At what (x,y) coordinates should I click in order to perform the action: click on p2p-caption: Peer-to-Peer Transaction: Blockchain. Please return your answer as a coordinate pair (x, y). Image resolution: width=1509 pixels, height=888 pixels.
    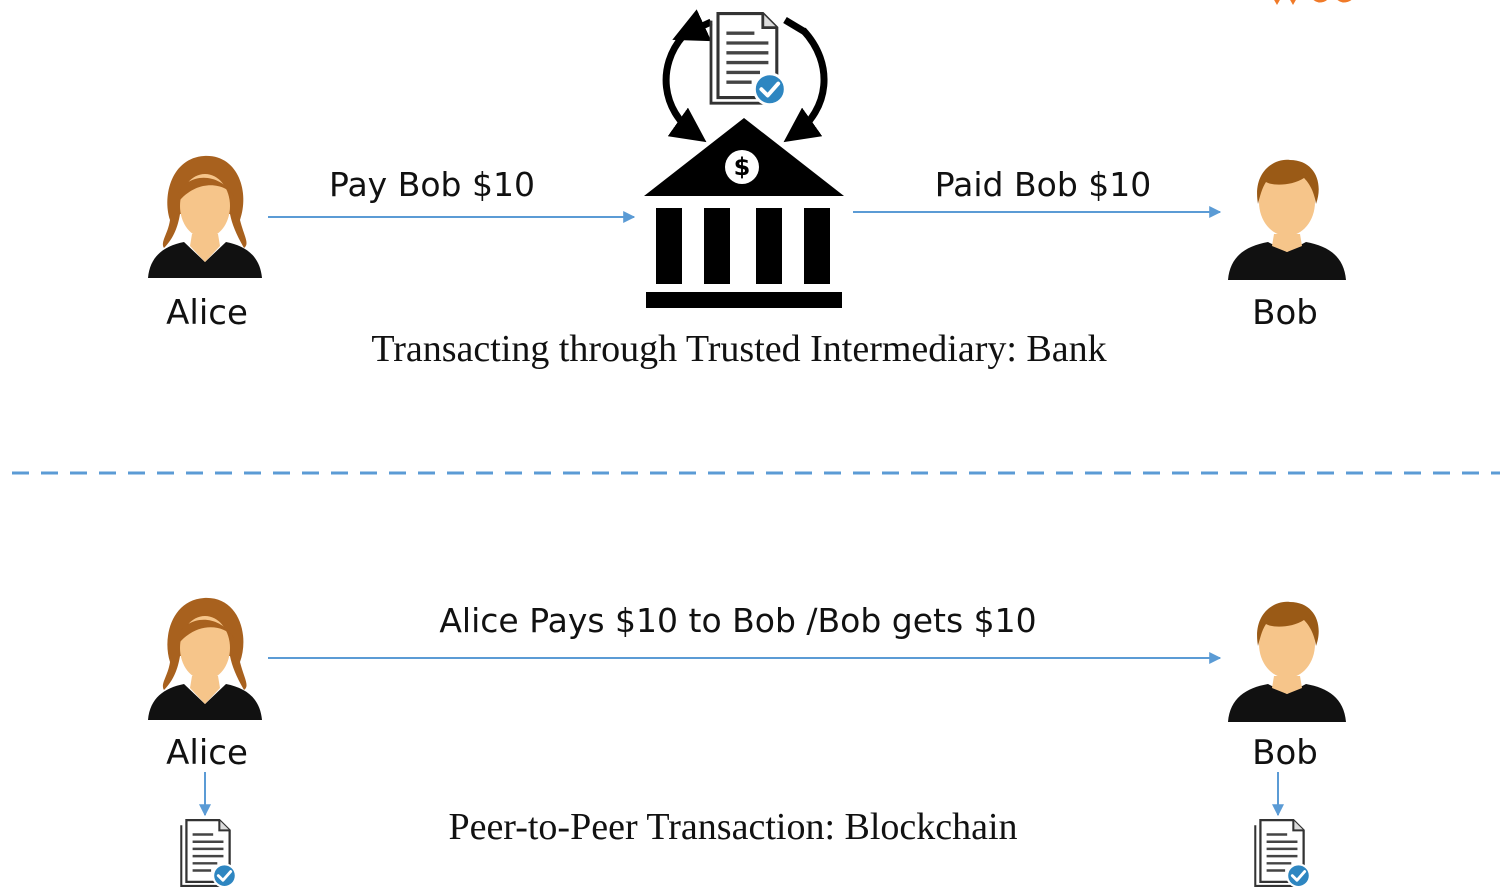
    Looking at the image, I should click on (733, 827).